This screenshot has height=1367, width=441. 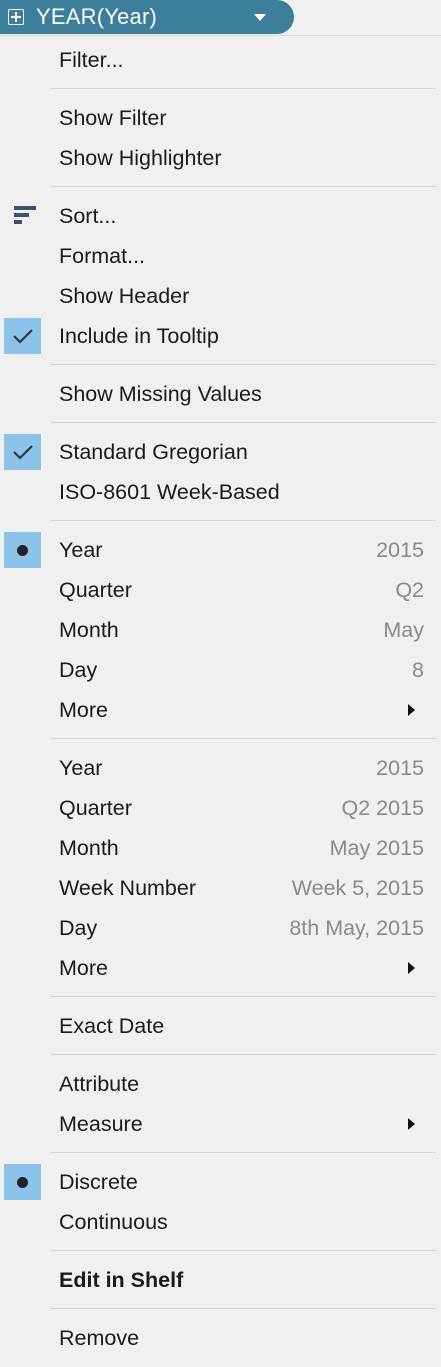 What do you see at coordinates (101, 1123) in the screenshot?
I see `menu-item-label: Measure` at bounding box center [101, 1123].